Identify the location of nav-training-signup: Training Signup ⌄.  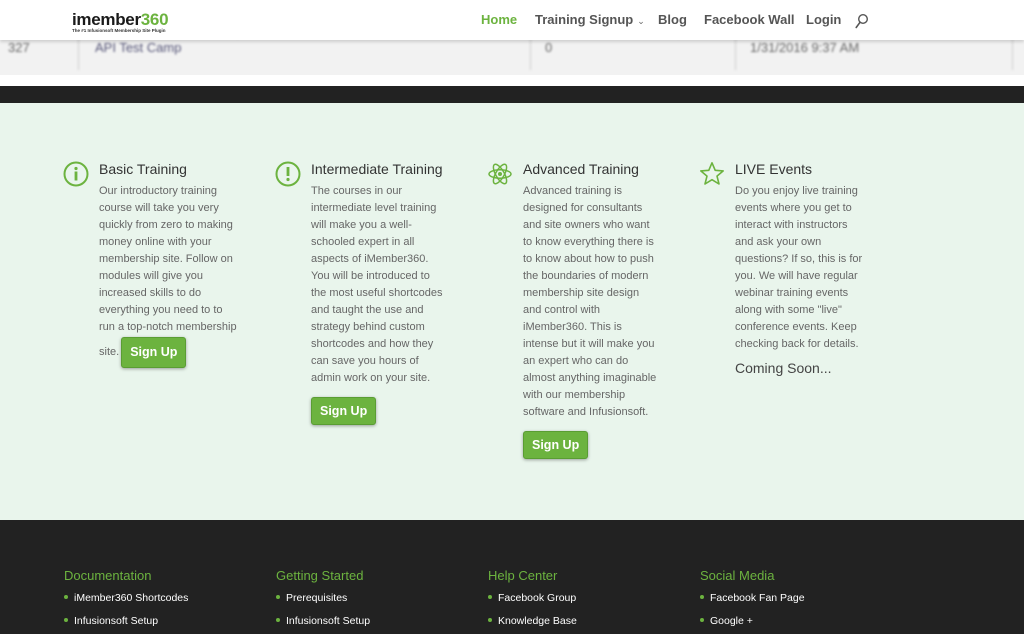
(590, 19).